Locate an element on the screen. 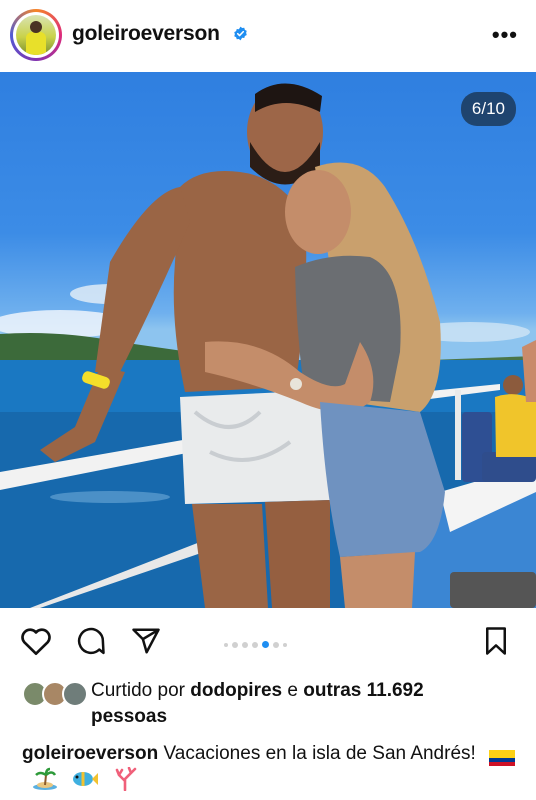 This screenshot has width=536, height=800. comment-icon is located at coordinates (91, 641).